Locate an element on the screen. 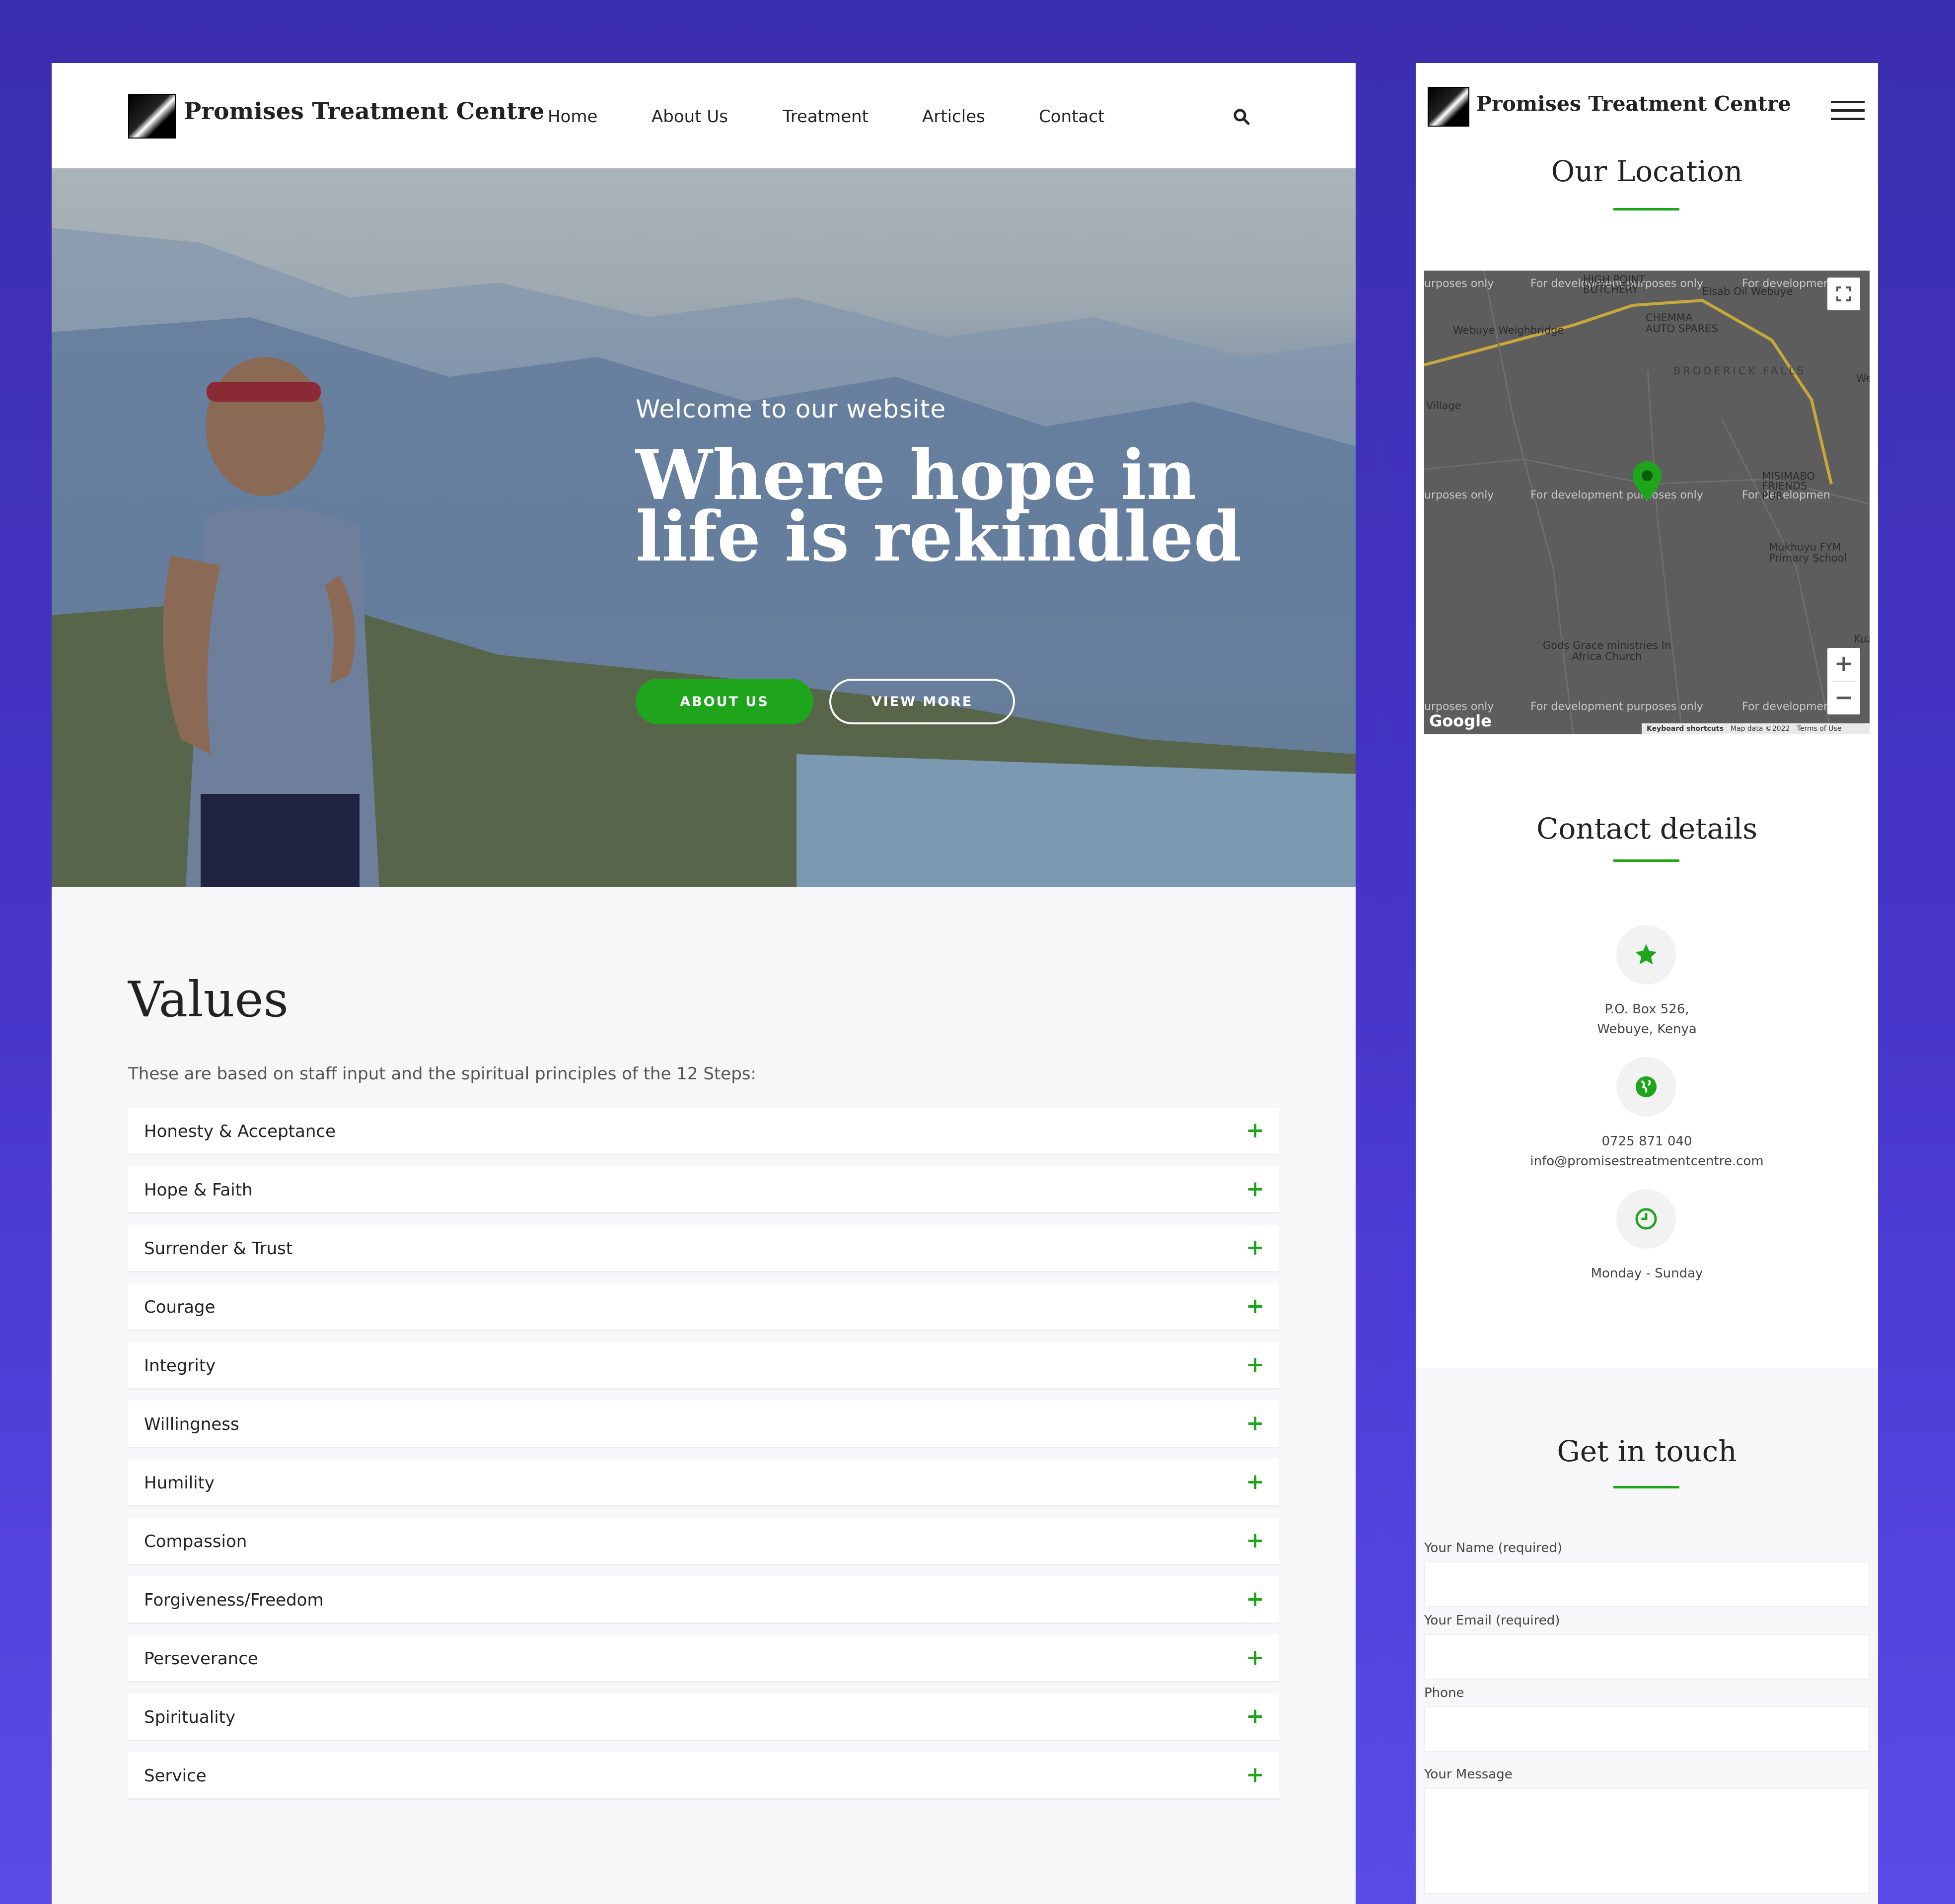 This screenshot has width=1955, height=1904. accordion-label: Courage is located at coordinates (180, 1307).